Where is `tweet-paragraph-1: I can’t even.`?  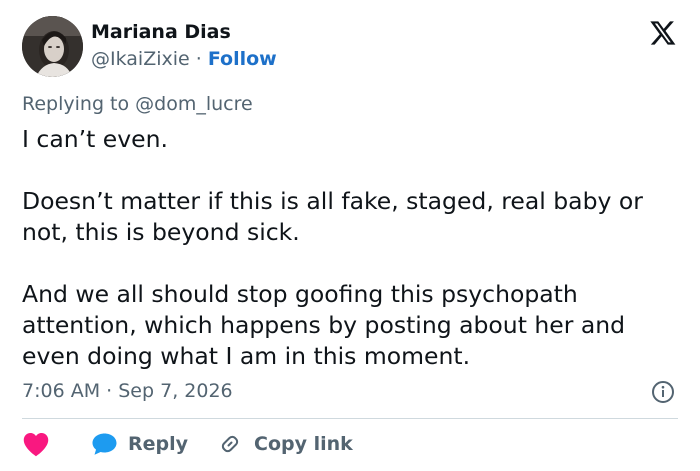
tweet-paragraph-1: I can’t even. is located at coordinates (95, 139).